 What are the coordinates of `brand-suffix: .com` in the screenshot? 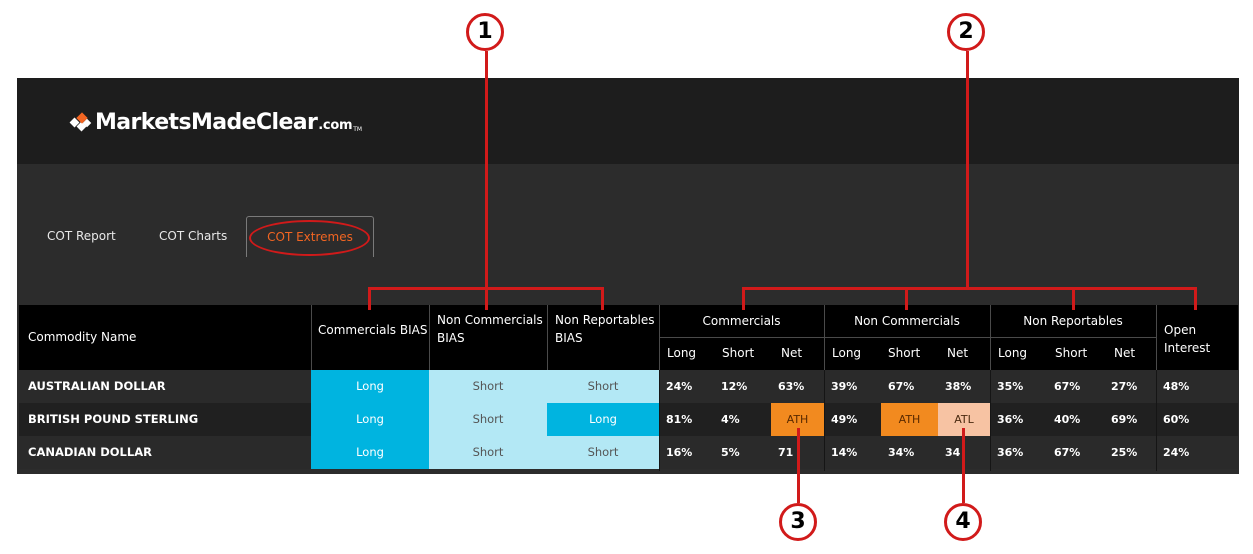 It's located at (335, 125).